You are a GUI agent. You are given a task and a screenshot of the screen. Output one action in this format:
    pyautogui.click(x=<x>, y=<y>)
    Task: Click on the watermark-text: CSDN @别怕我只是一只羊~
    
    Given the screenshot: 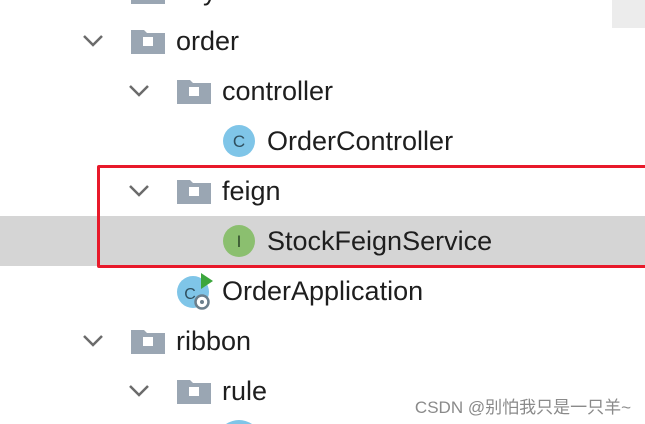 What is the action you would take?
    pyautogui.click(x=522, y=407)
    